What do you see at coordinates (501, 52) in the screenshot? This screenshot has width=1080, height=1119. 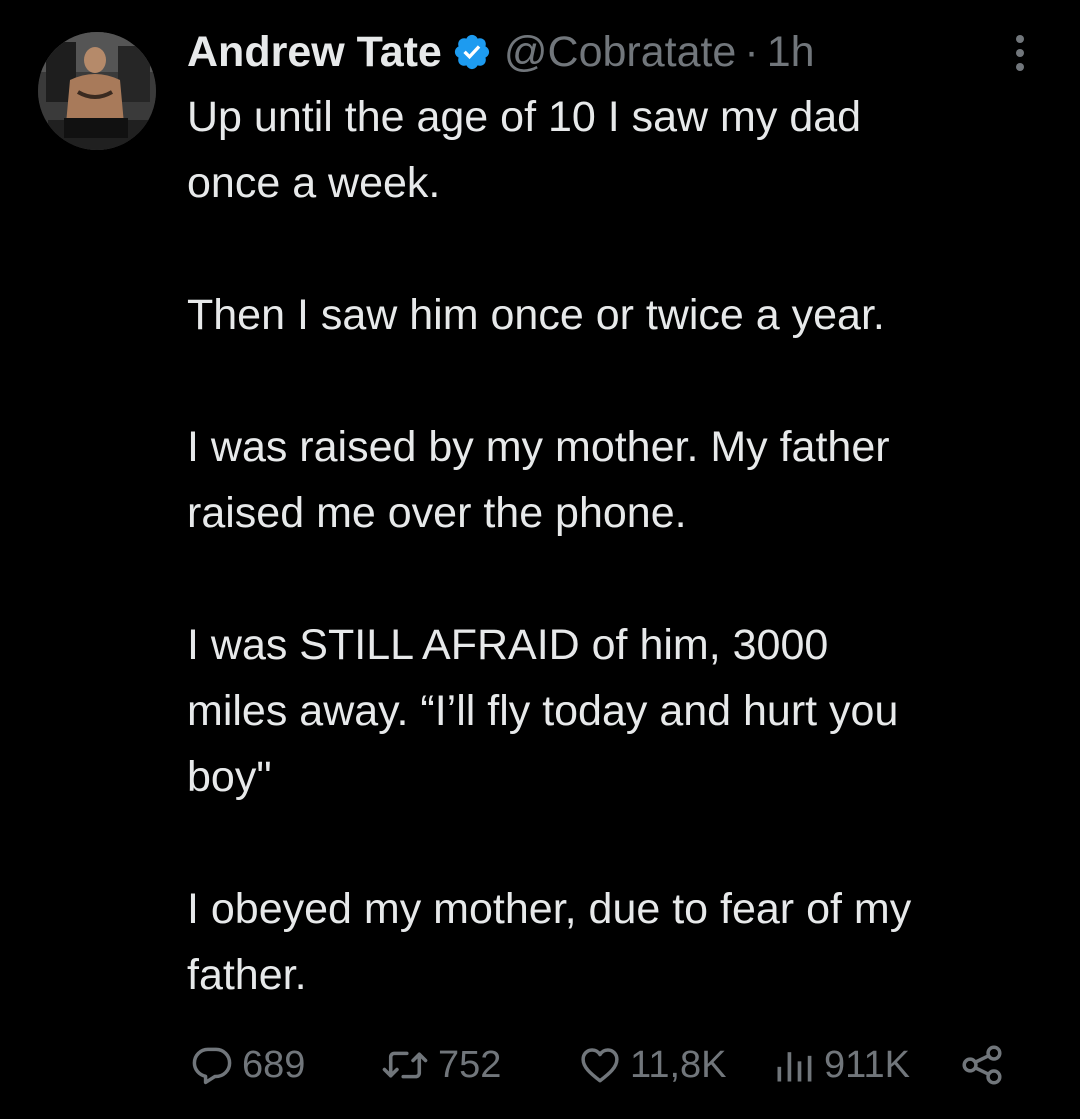 I see `tweet-header: Andrew Tate @Cobratate · 1h` at bounding box center [501, 52].